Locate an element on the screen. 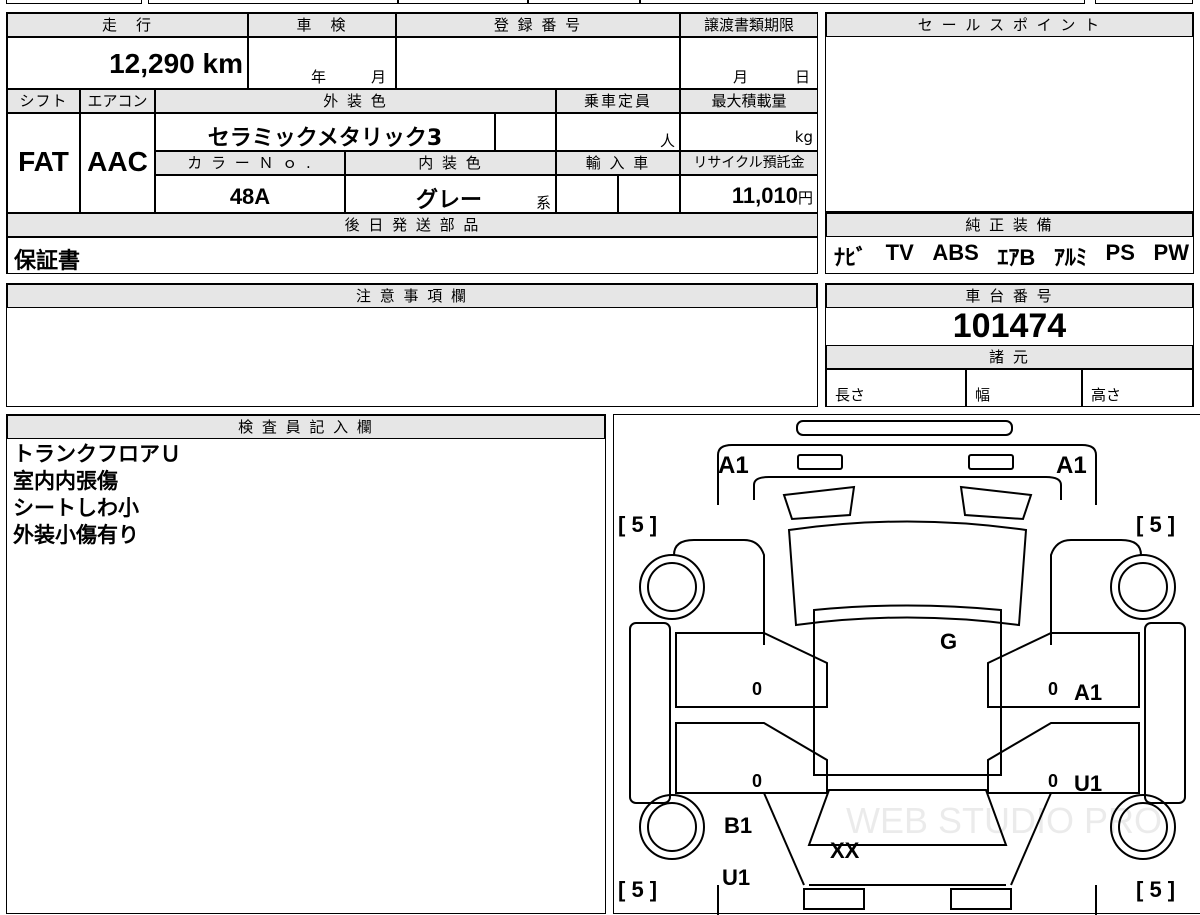  headlight-line is located at coordinates (907, 488).